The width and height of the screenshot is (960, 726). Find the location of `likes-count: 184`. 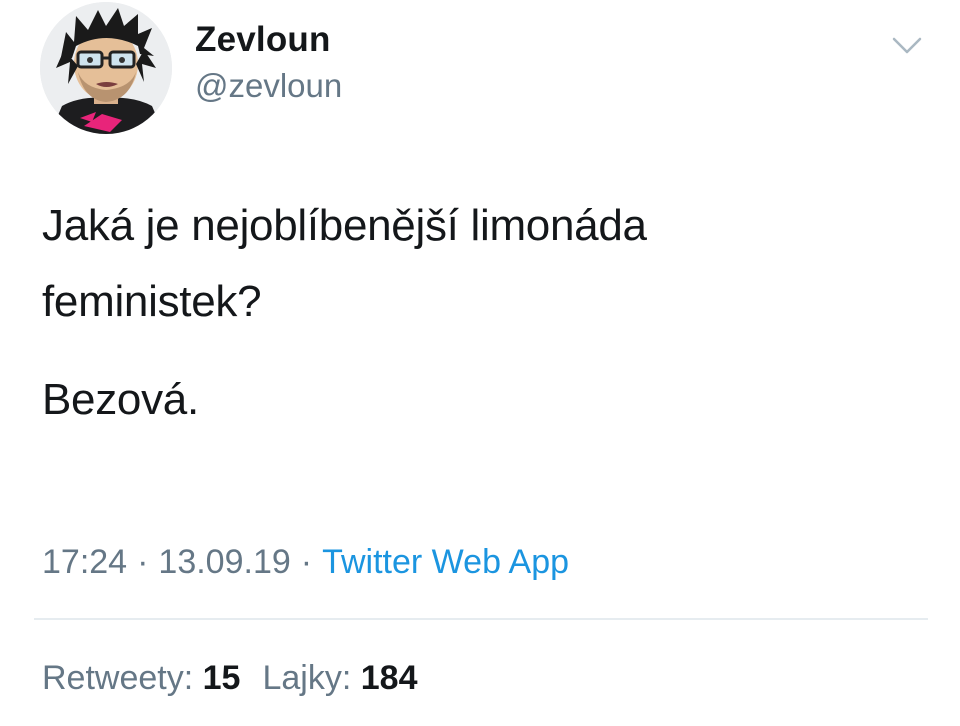

likes-count: 184 is located at coordinates (389, 678).